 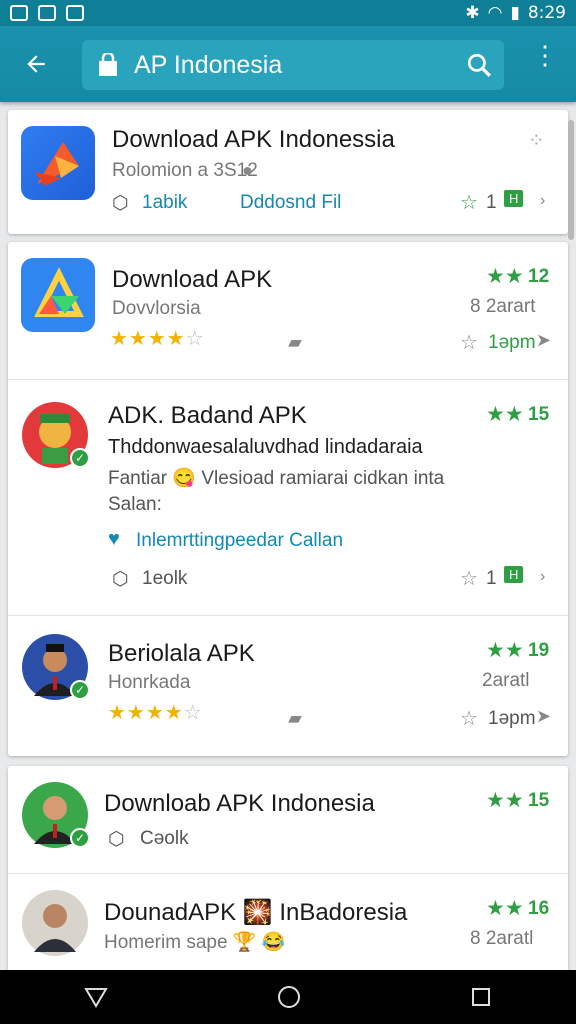 I want to click on download-link: Dddosnd Fil, so click(x=290, y=203).